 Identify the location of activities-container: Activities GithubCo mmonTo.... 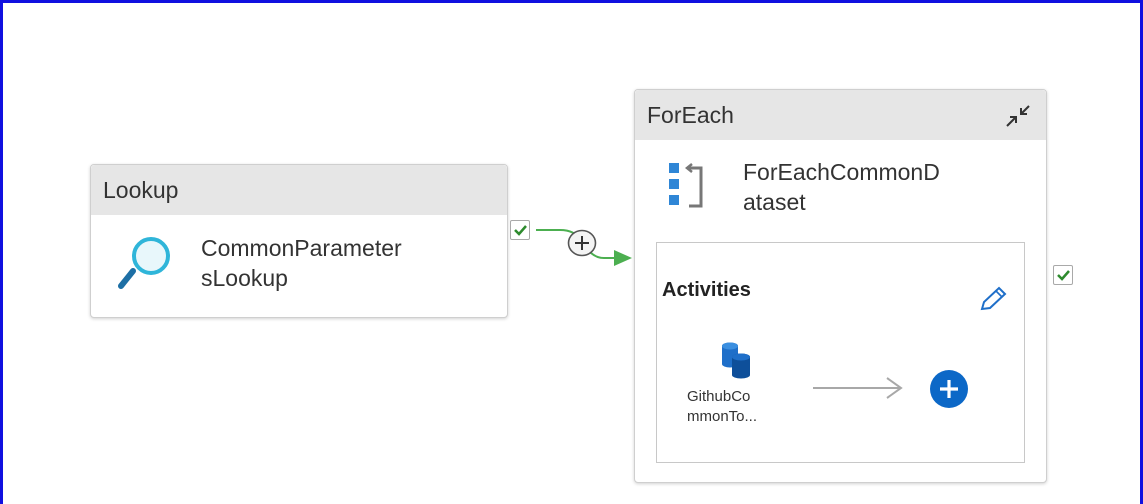
(840, 352).